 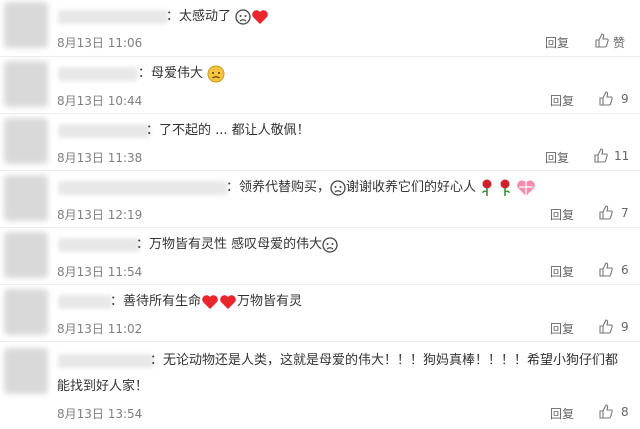 I want to click on comment-body: 领养代替购买，, so click(x=285, y=187).